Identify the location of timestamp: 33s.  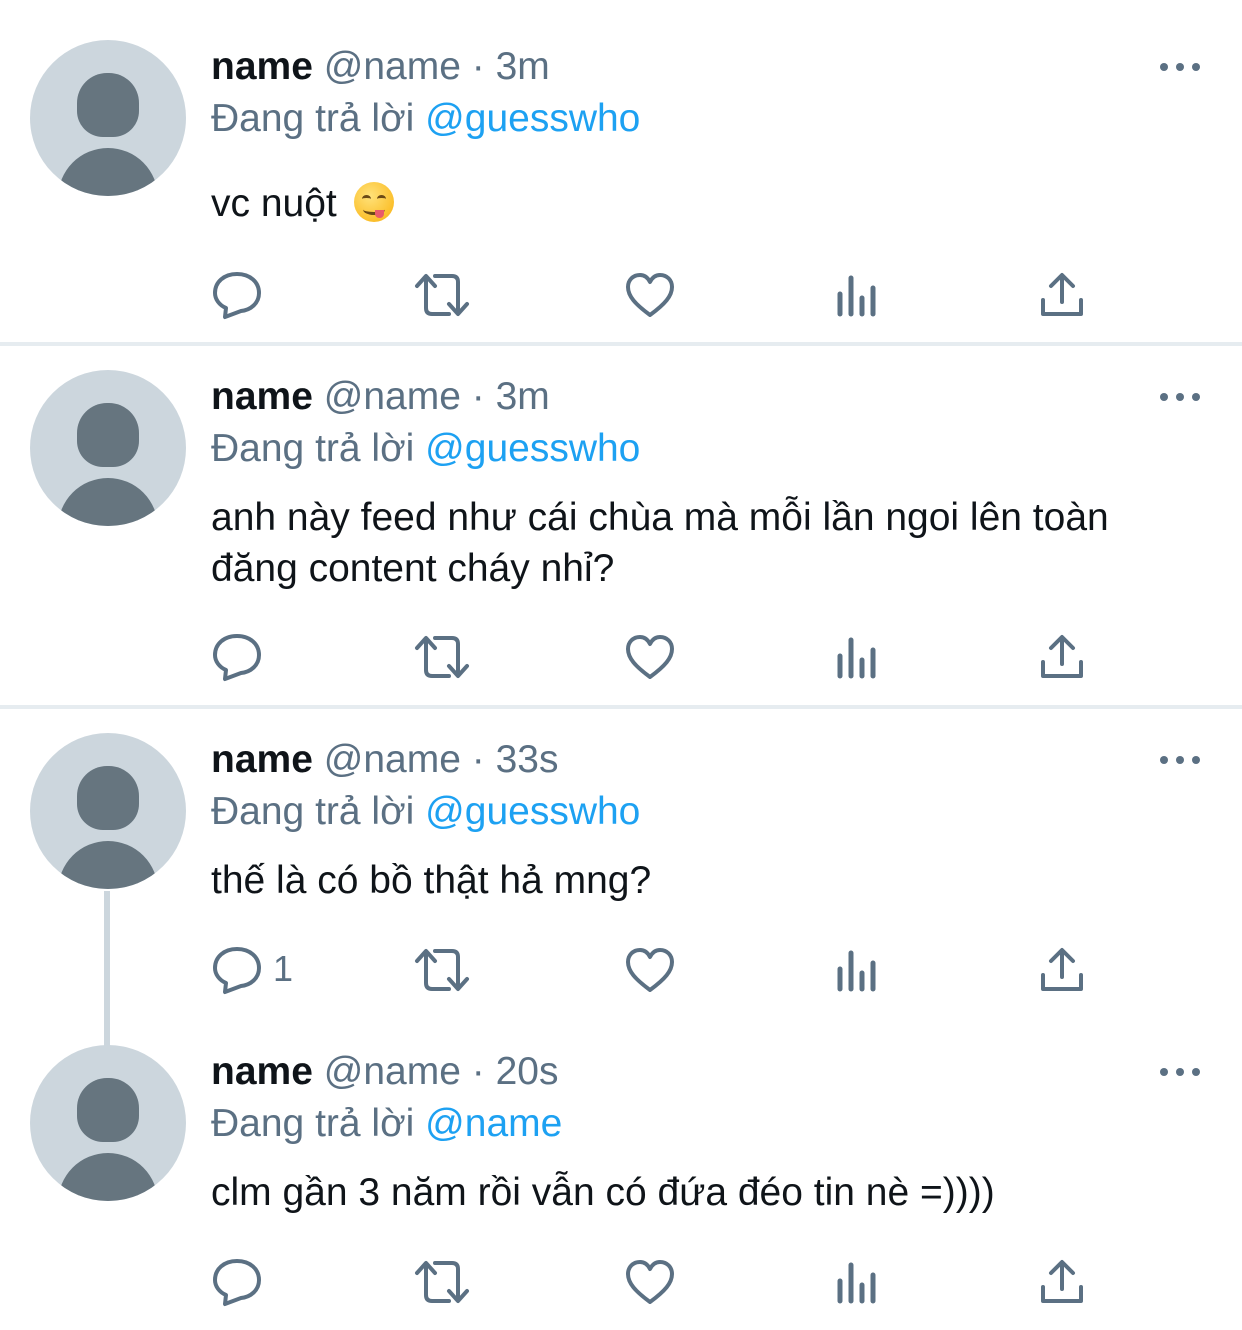
(527, 759).